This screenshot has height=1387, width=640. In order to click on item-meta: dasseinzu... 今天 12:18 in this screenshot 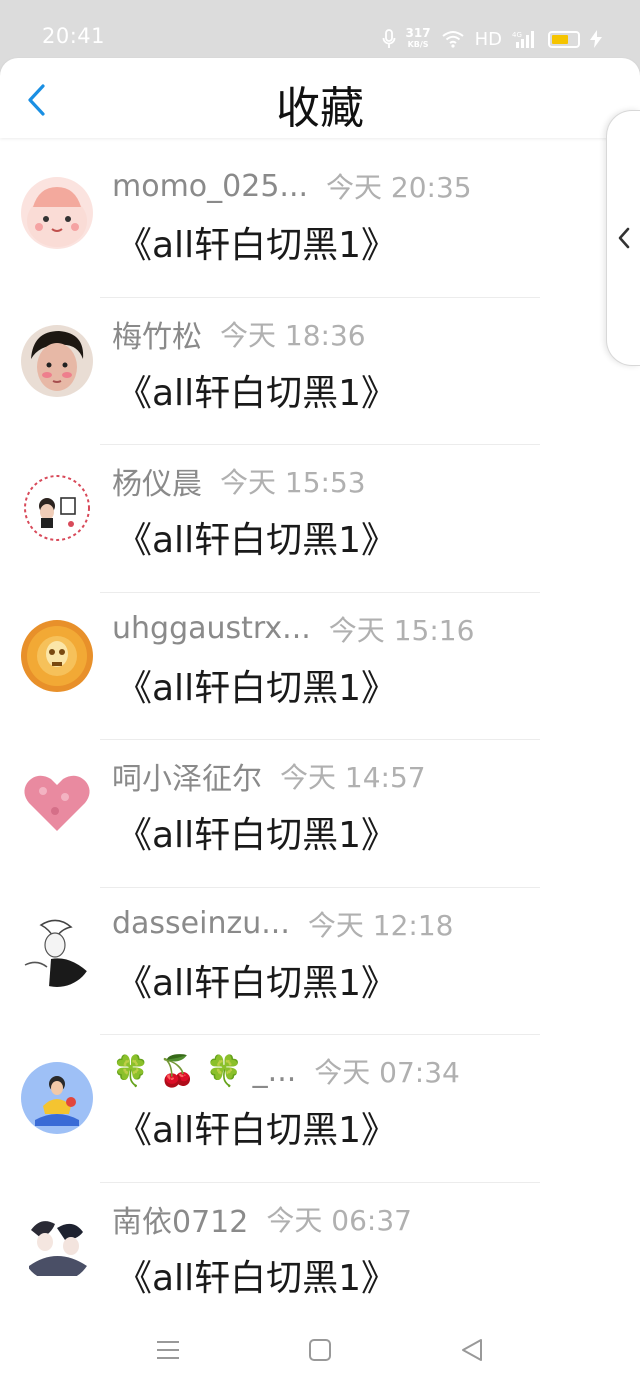, I will do `click(282, 924)`.